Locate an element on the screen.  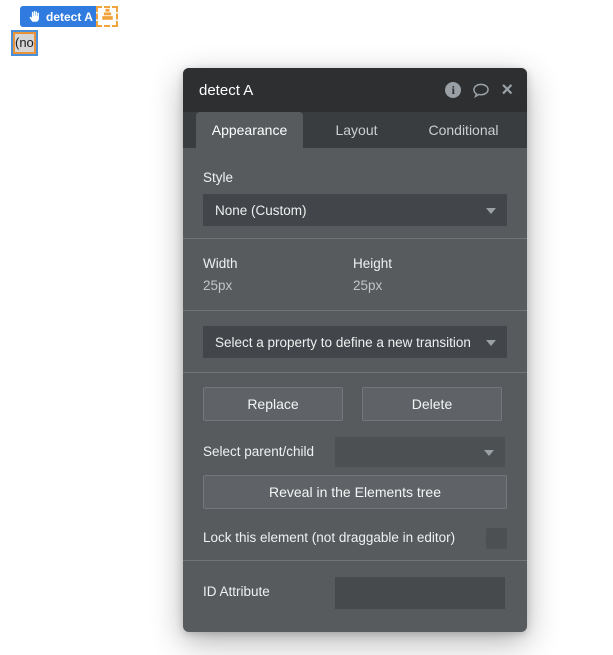
width-value: 25px is located at coordinates (218, 285).